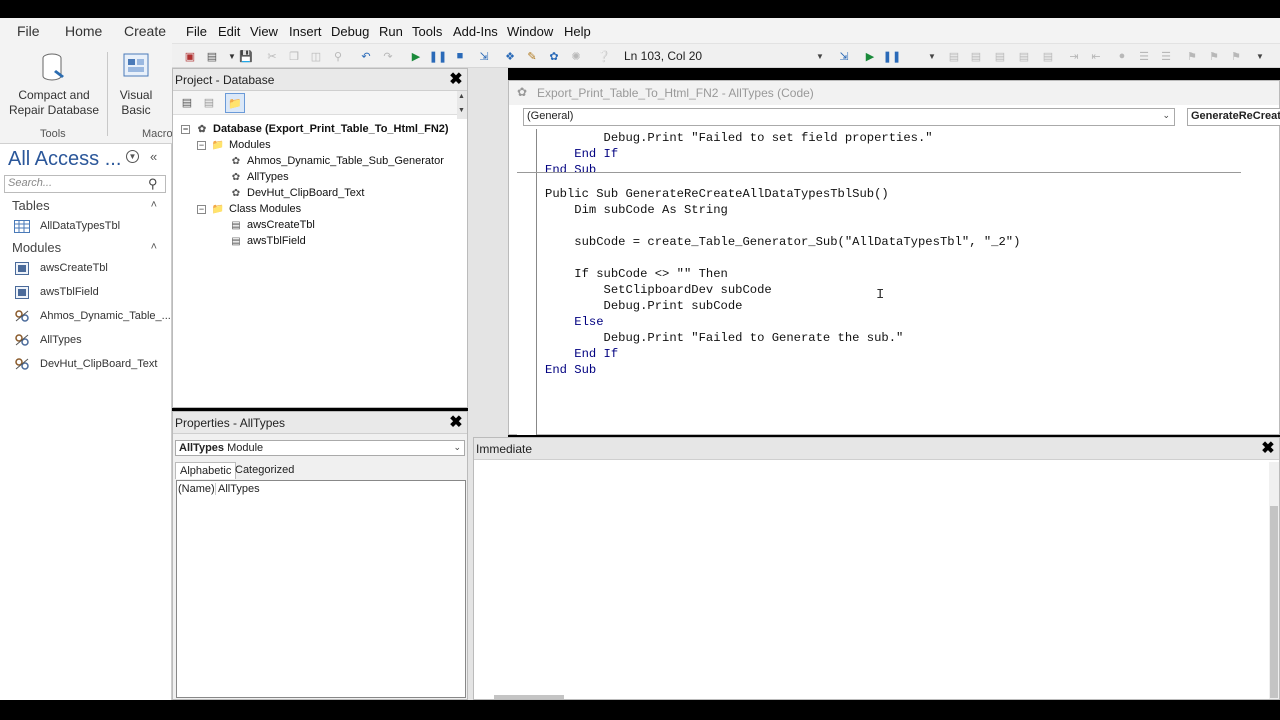 The height and width of the screenshot is (720, 1280). I want to click on property-row: (Name) AllTypes, so click(219, 489).